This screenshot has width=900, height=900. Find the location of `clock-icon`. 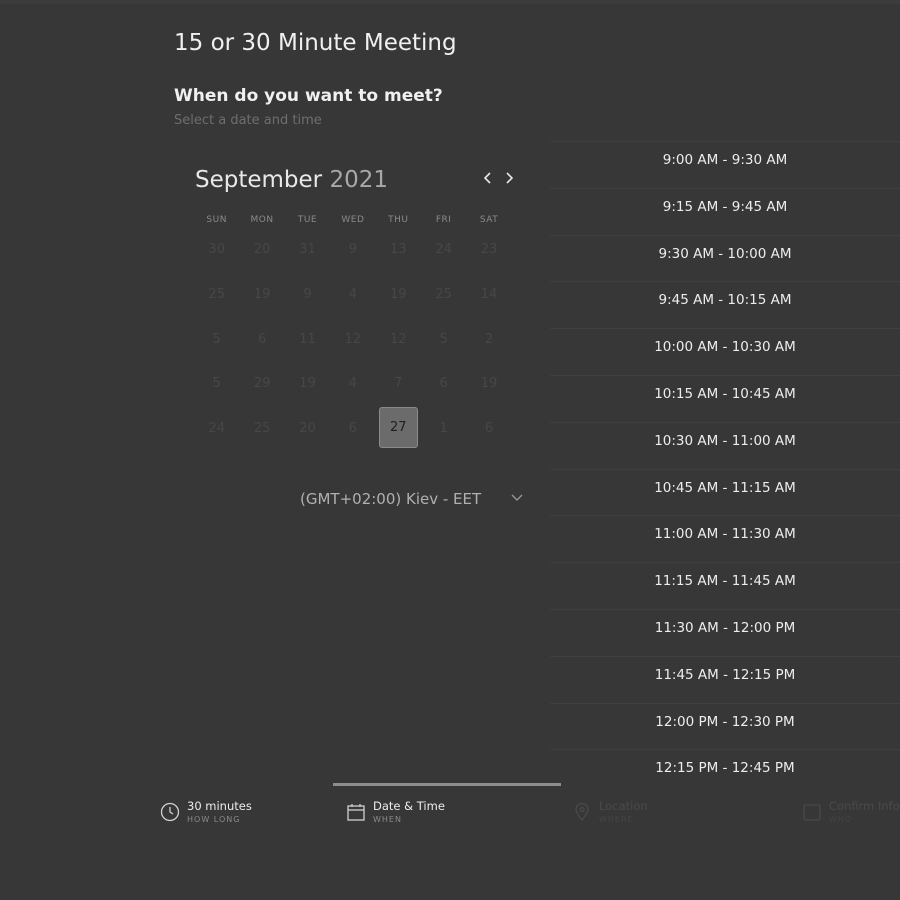

clock-icon is located at coordinates (170, 812).